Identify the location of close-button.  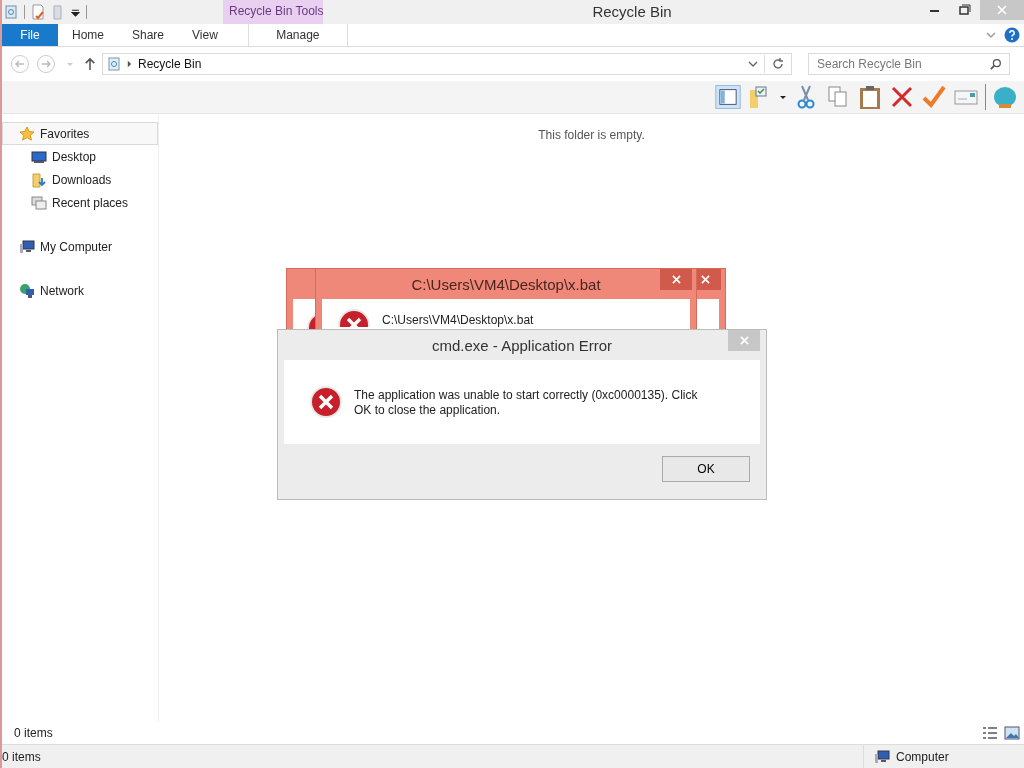
(676, 279).